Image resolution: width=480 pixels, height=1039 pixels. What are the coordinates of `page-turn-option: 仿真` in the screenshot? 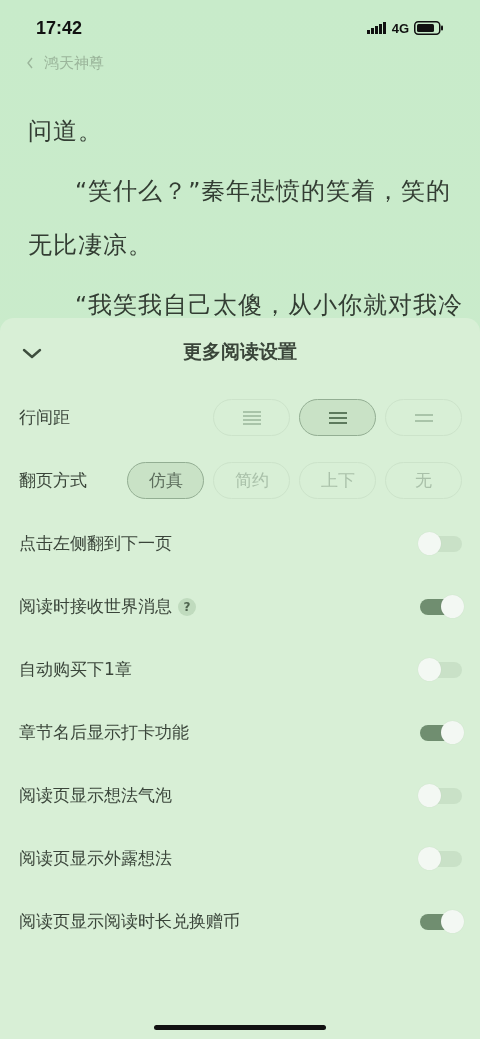 It's located at (165, 480).